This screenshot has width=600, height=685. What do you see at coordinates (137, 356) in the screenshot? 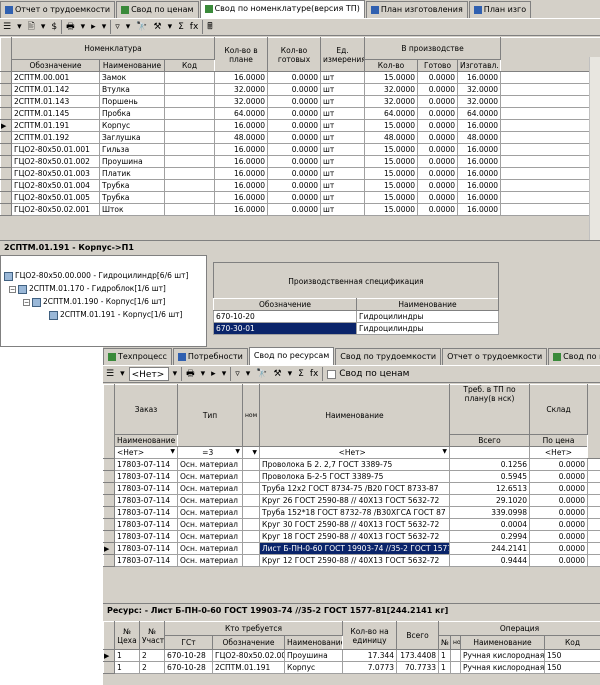
I see `tab-tech-process: Техпроцесс` at bounding box center [137, 356].